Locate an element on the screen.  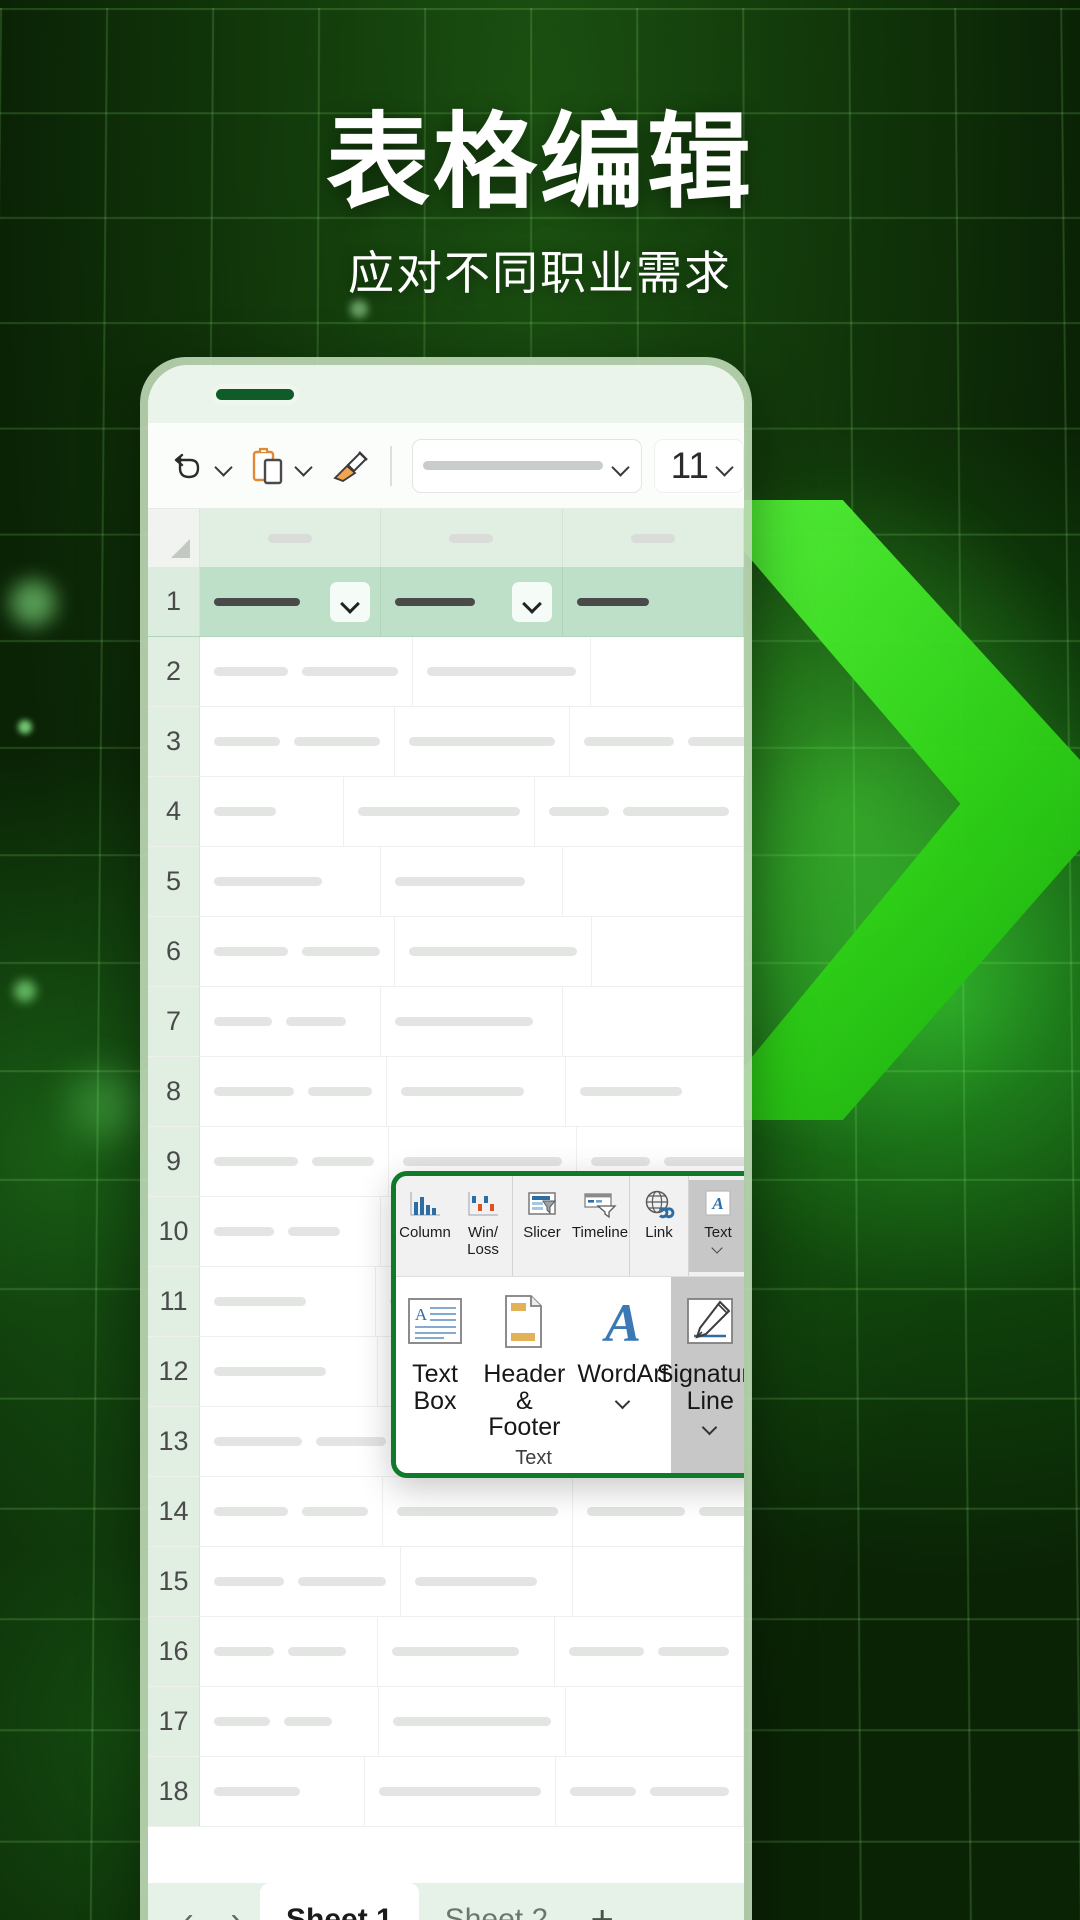
row-number: 5 is located at coordinates (174, 881).